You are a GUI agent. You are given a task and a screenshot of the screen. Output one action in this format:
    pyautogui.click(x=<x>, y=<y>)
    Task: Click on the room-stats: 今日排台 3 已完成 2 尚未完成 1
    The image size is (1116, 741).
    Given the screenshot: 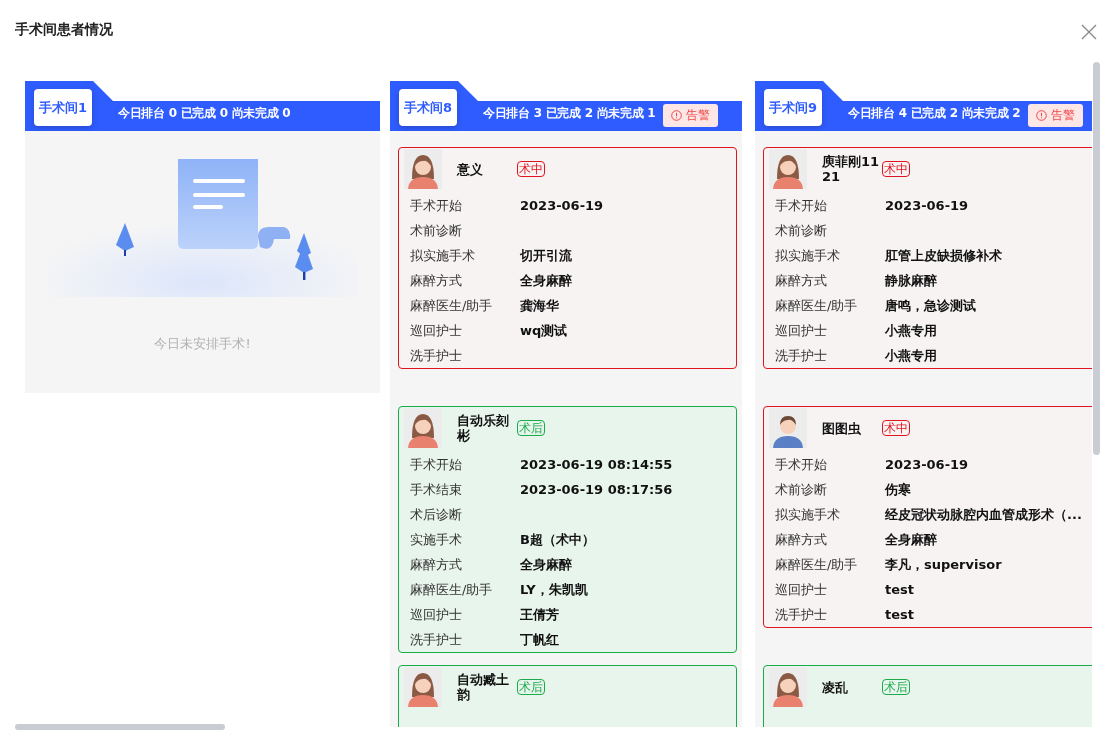 What is the action you would take?
    pyautogui.click(x=569, y=113)
    